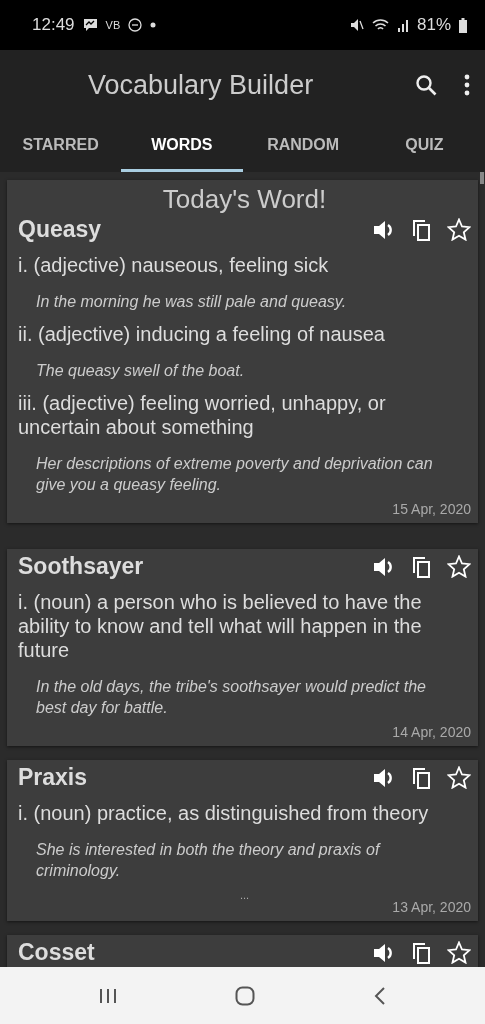 The width and height of the screenshot is (485, 1024). What do you see at coordinates (209, 860) in the screenshot?
I see `example-sentence: She is interested in both the theory and praxis of criminology.` at bounding box center [209, 860].